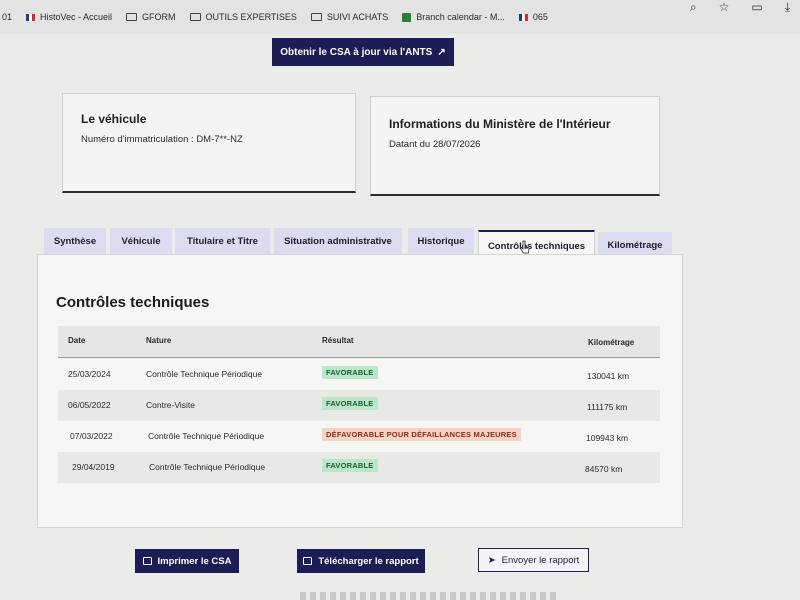 Image resolution: width=800 pixels, height=600 pixels. What do you see at coordinates (77, 340) in the screenshot?
I see `header-date: Date` at bounding box center [77, 340].